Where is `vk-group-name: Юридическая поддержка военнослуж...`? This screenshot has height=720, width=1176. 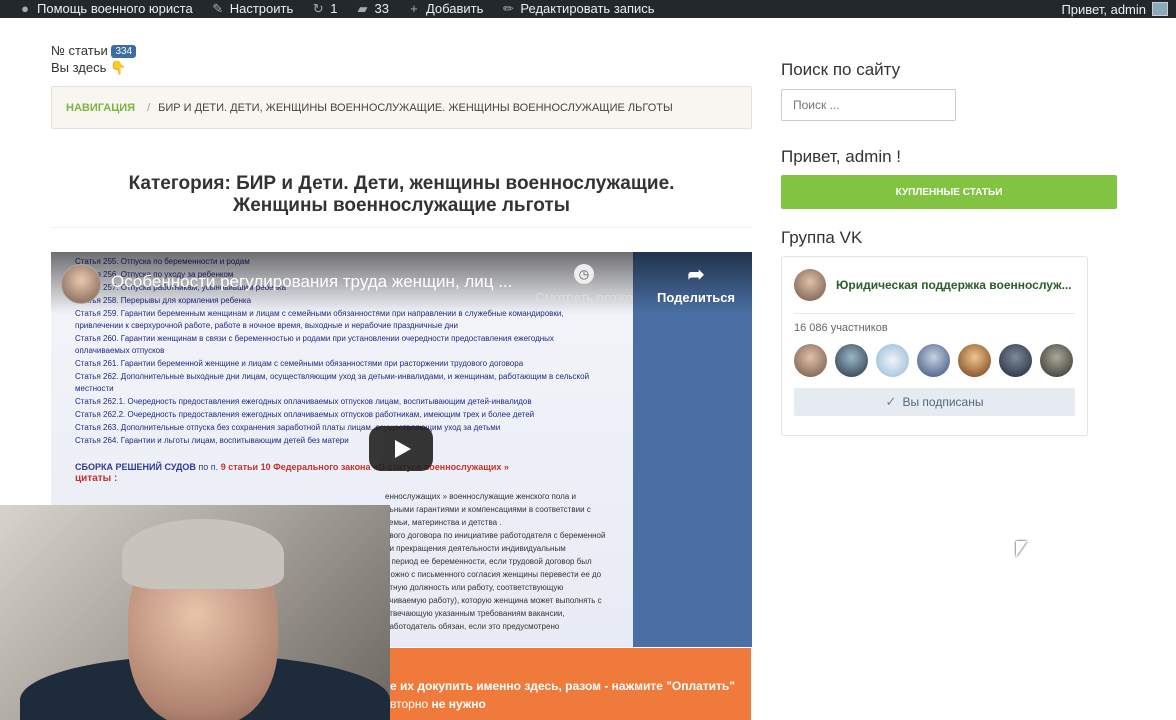
vk-group-name: Юридическая поддержка военнослуж... is located at coordinates (954, 285).